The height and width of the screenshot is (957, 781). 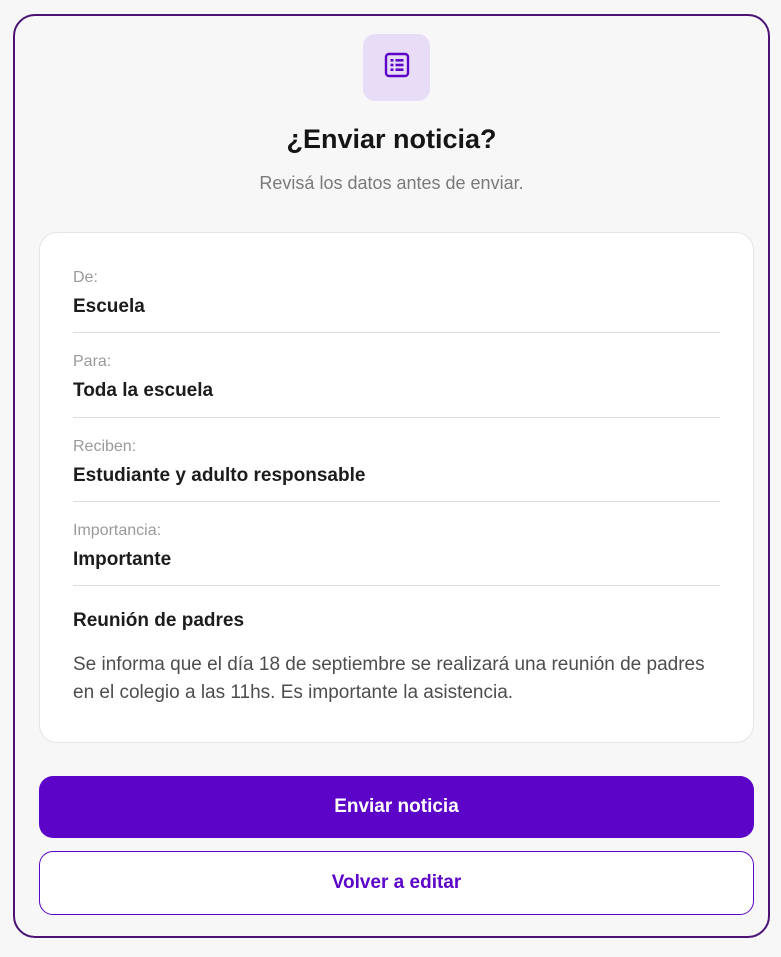 What do you see at coordinates (92, 361) in the screenshot?
I see `field-to-label: Para:` at bounding box center [92, 361].